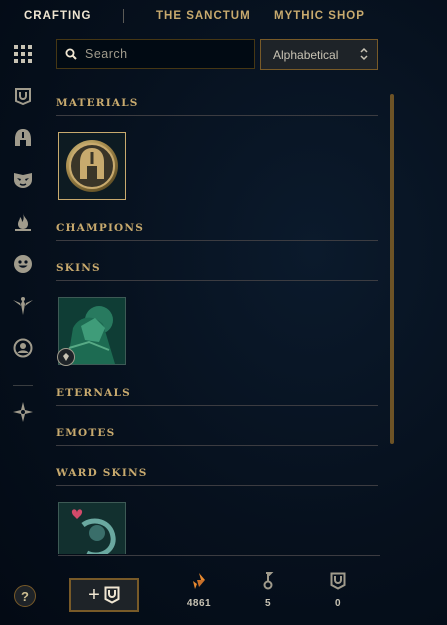  What do you see at coordinates (199, 581) in the screenshot?
I see `orange-essence-icon` at bounding box center [199, 581].